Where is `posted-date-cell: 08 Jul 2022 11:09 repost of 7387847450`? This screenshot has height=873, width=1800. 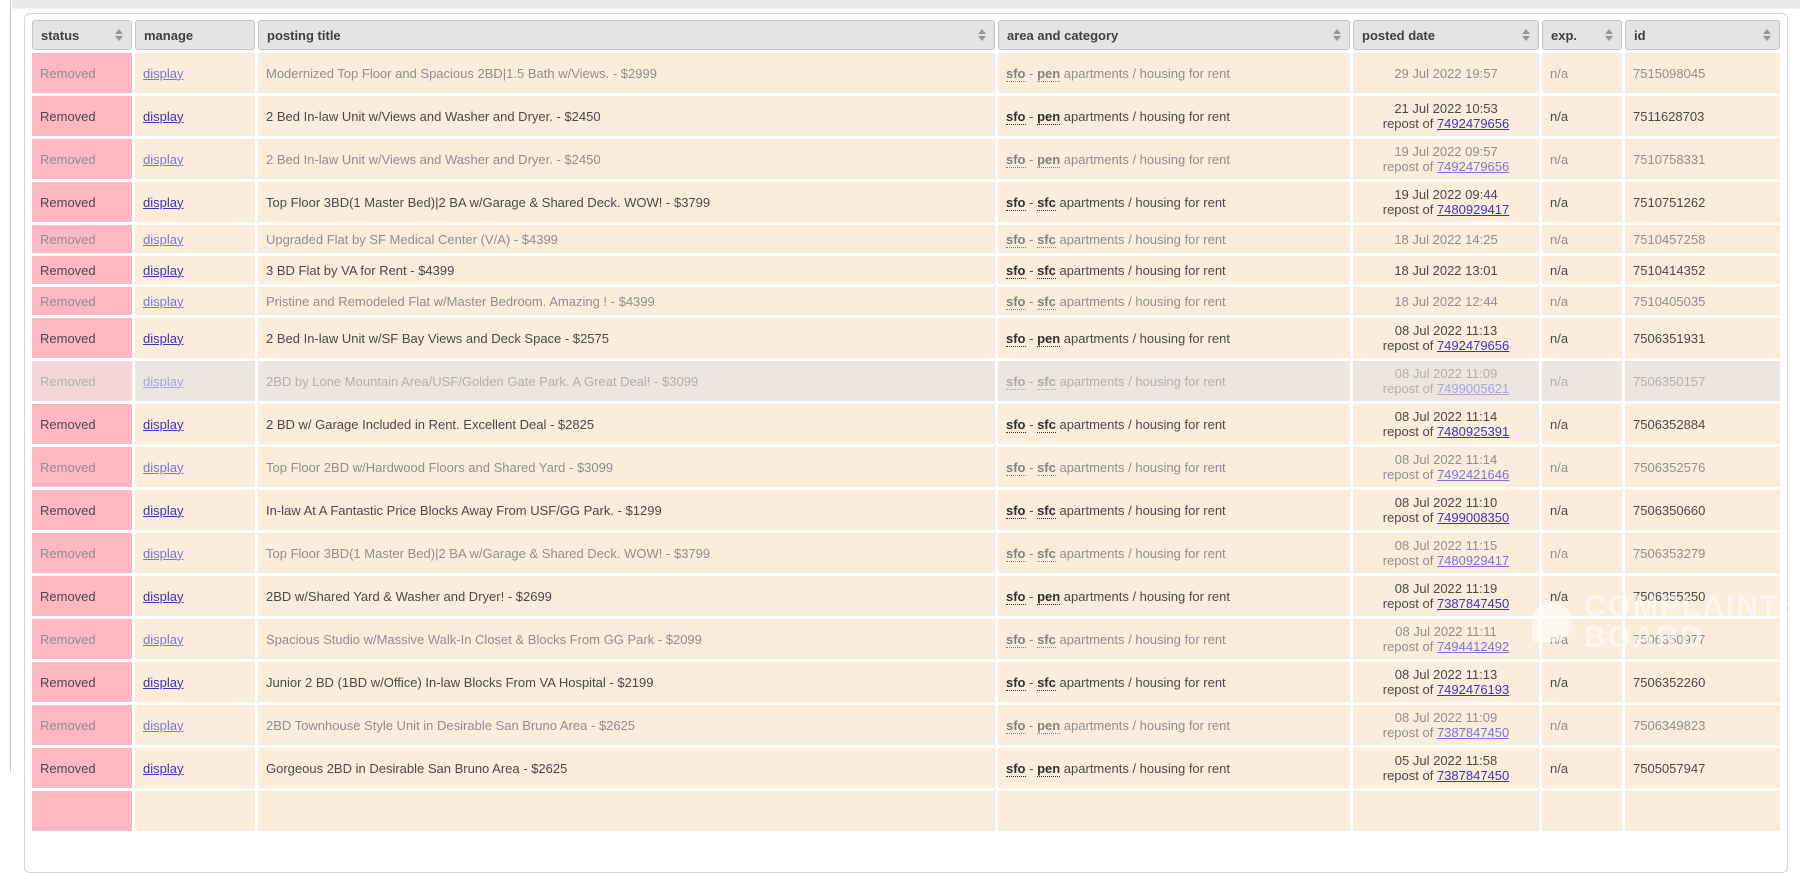 posted-date-cell: 08 Jul 2022 11:09 repost of 7387847450 is located at coordinates (1446, 725).